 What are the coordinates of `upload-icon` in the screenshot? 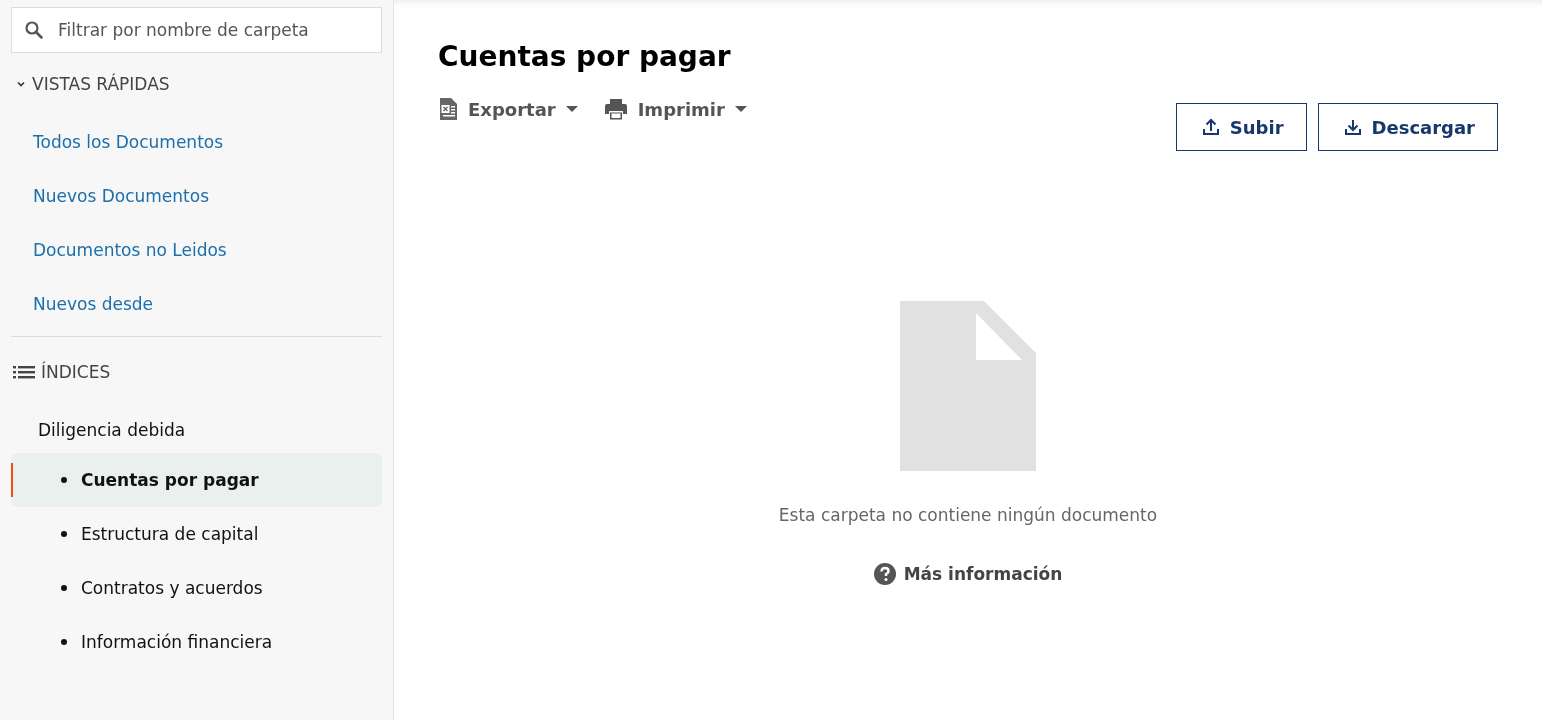 It's located at (1210, 127).